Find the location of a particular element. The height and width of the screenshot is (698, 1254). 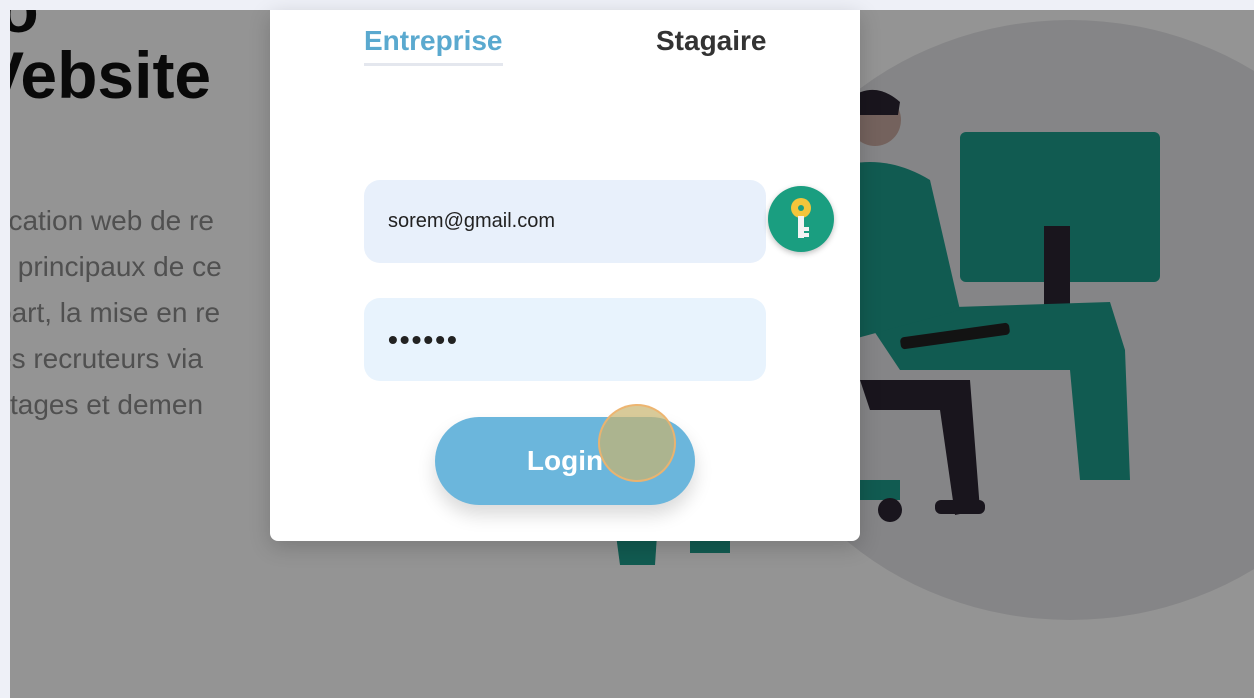

email-value: sorem@gmail.com is located at coordinates (472, 221).